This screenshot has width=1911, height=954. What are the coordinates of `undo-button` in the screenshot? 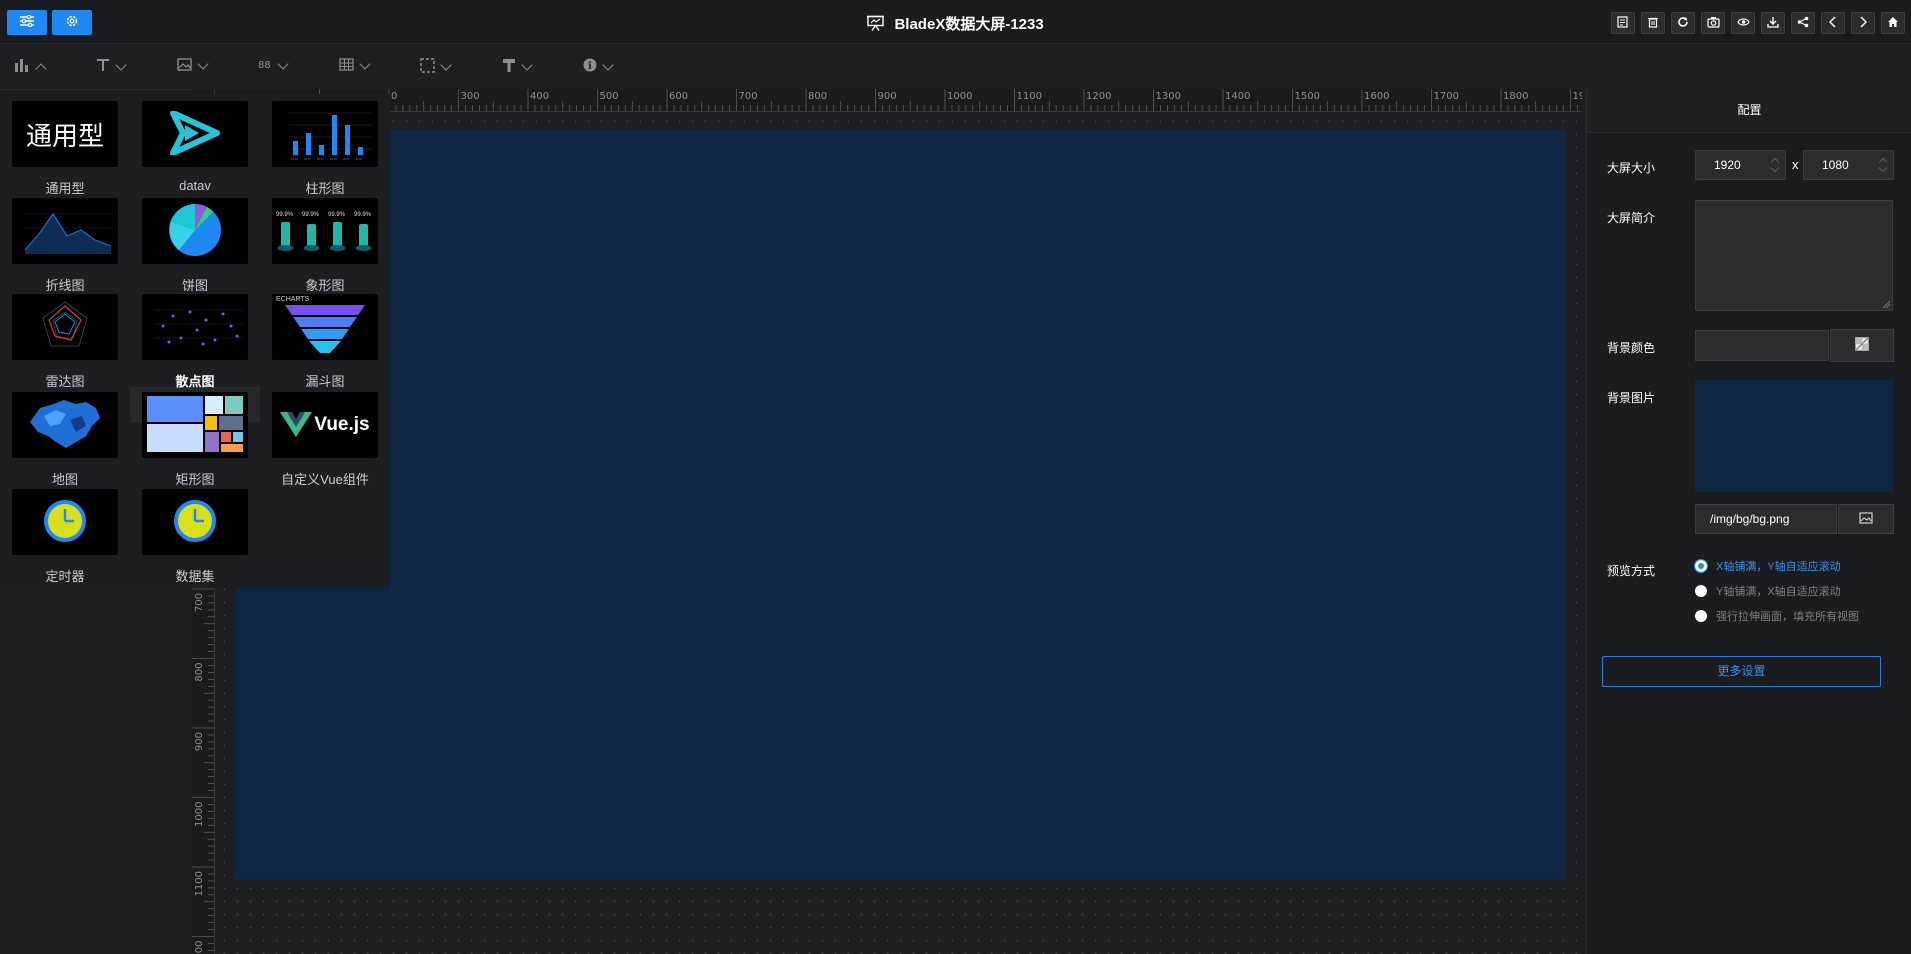 It's located at (1833, 23).